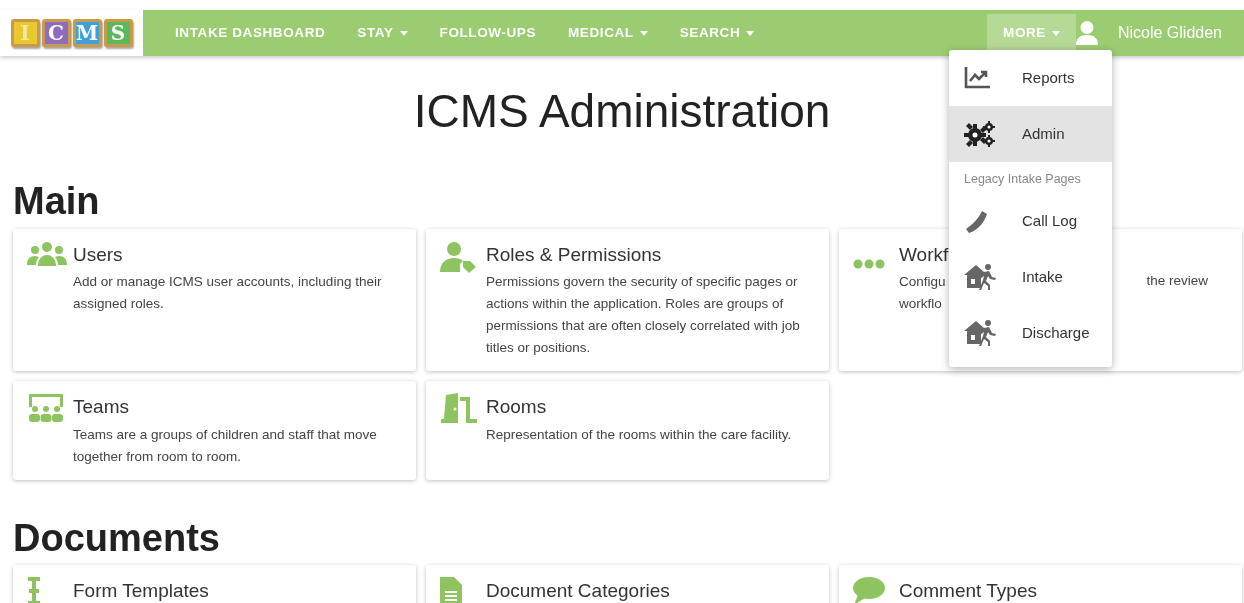 Image resolution: width=1244 pixels, height=603 pixels. I want to click on card-title: Document Categories, so click(578, 591).